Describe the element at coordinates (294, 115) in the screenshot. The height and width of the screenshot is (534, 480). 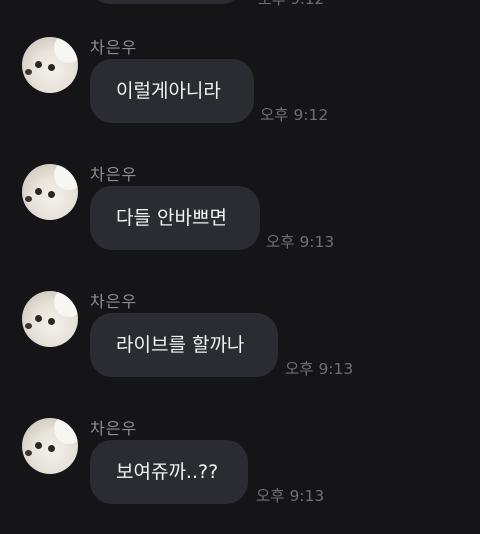
I see `message-time: 오후 9:12` at that location.